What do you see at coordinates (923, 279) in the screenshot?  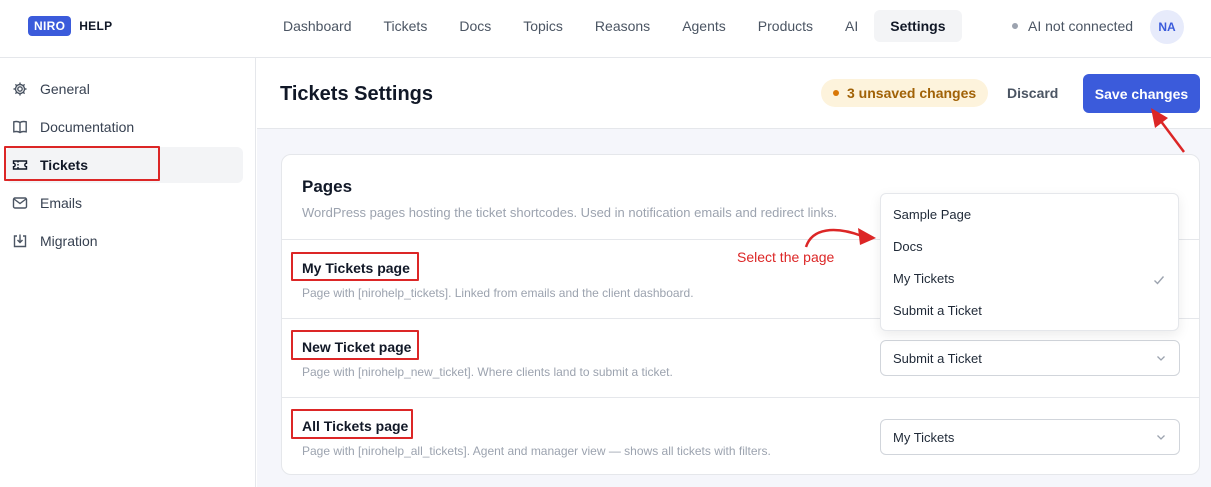 I see `dropdown-option-my-tickets: My Tickets` at bounding box center [923, 279].